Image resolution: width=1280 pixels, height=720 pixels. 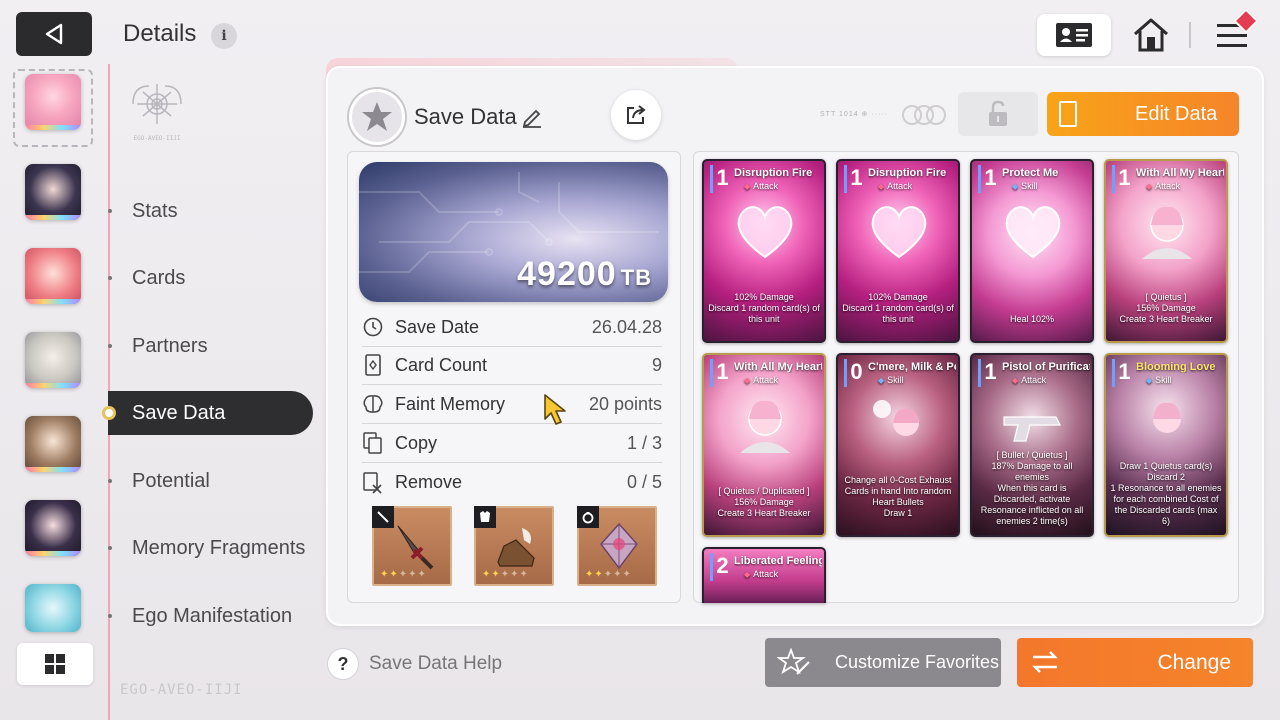 I want to click on card-name: C'mere, Milk & Pong!, so click(x=912, y=367).